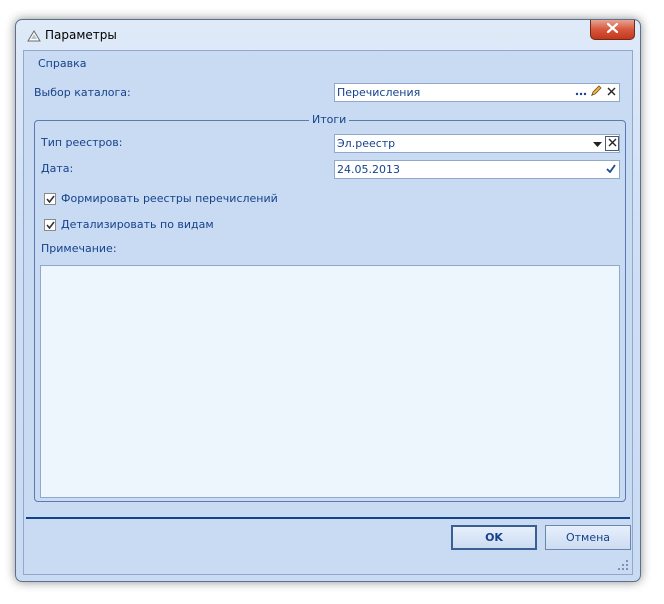  What do you see at coordinates (34, 36) in the screenshot?
I see `window-app-icon` at bounding box center [34, 36].